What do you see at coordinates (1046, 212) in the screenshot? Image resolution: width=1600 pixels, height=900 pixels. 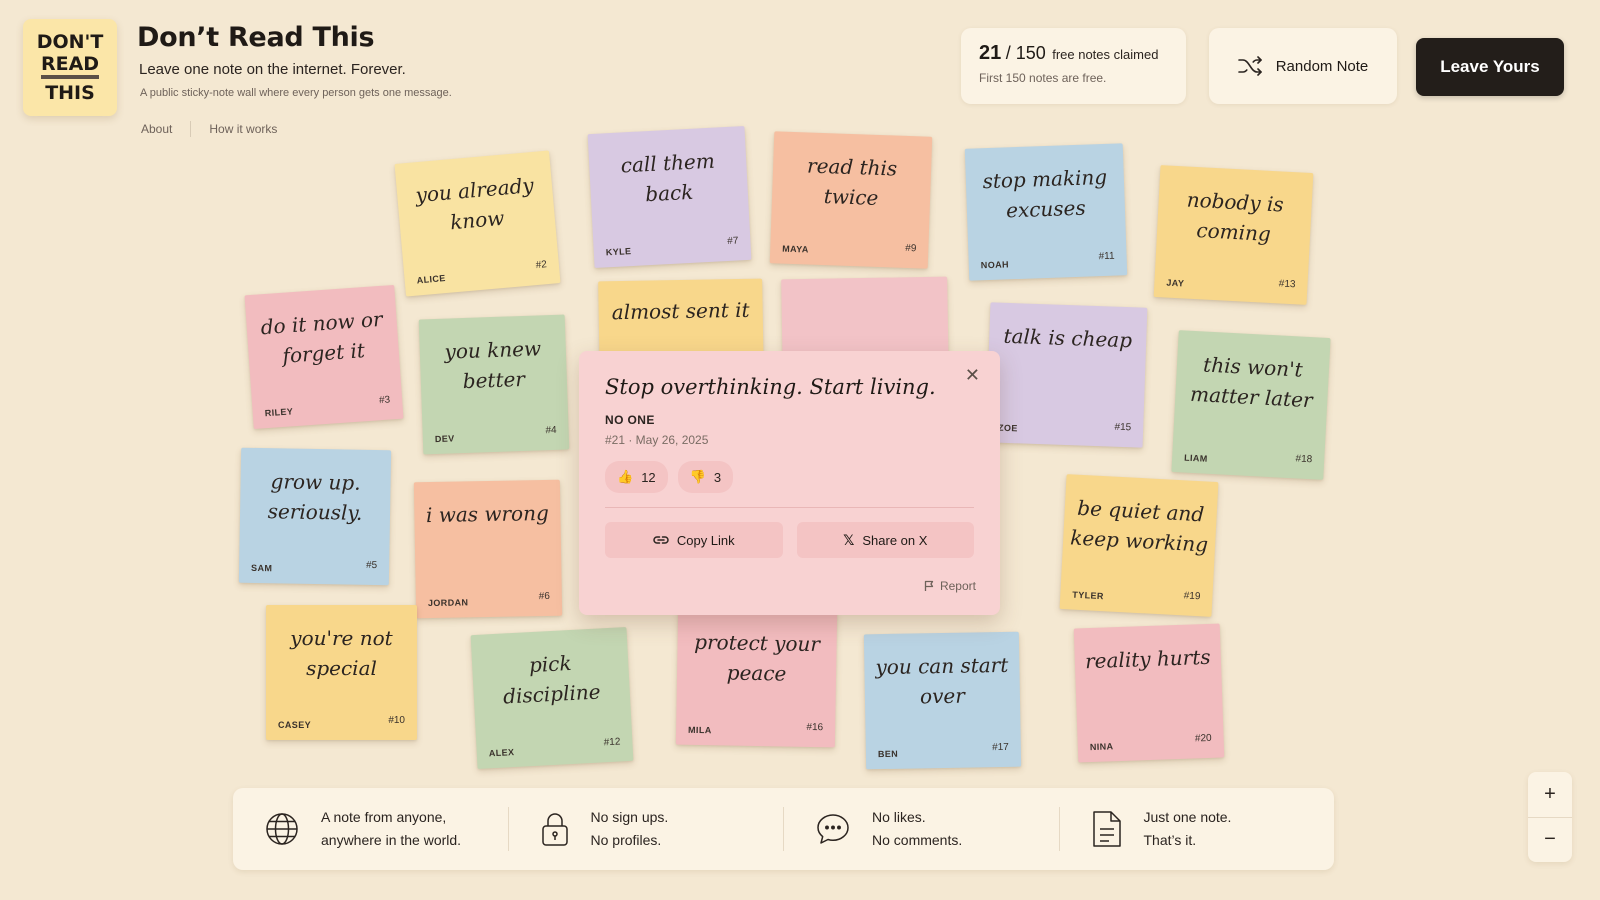 I see `note-11: stop making excuses NOAH #11` at bounding box center [1046, 212].